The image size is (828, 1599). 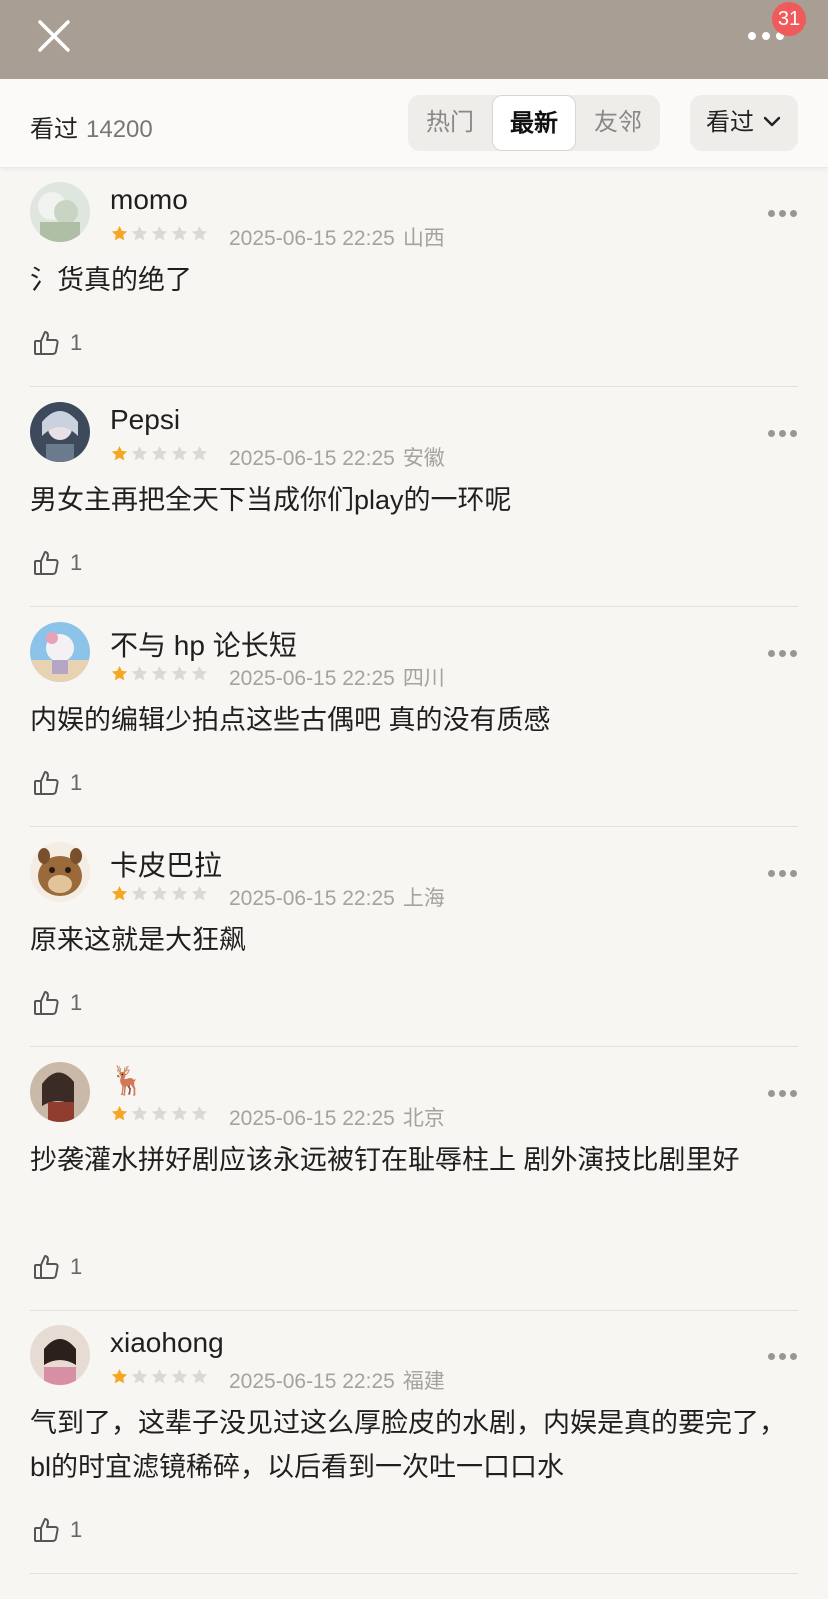 I want to click on watched-count: 看过 14200, so click(x=91, y=126).